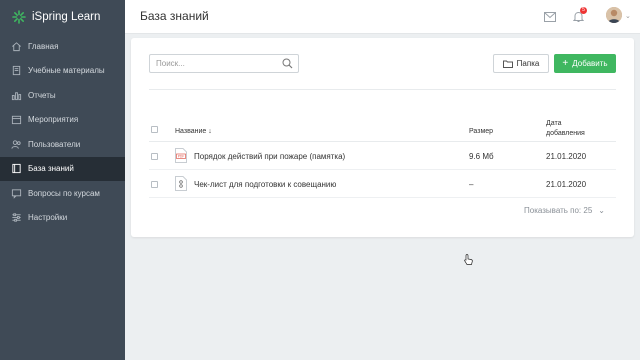 Image resolution: width=640 pixels, height=360 pixels. Describe the element at coordinates (265, 184) in the screenshot. I see `file-name: Чек-лист для подготовки к совещанию` at that location.